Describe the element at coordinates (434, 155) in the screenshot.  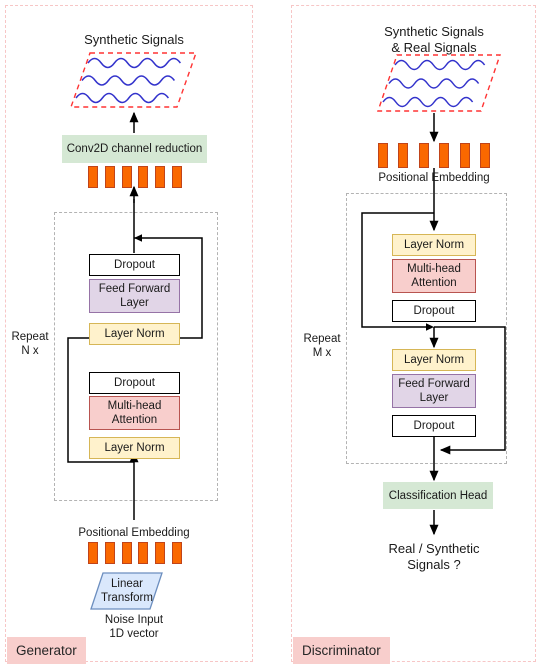
I see `discriminator-token-strip` at that location.